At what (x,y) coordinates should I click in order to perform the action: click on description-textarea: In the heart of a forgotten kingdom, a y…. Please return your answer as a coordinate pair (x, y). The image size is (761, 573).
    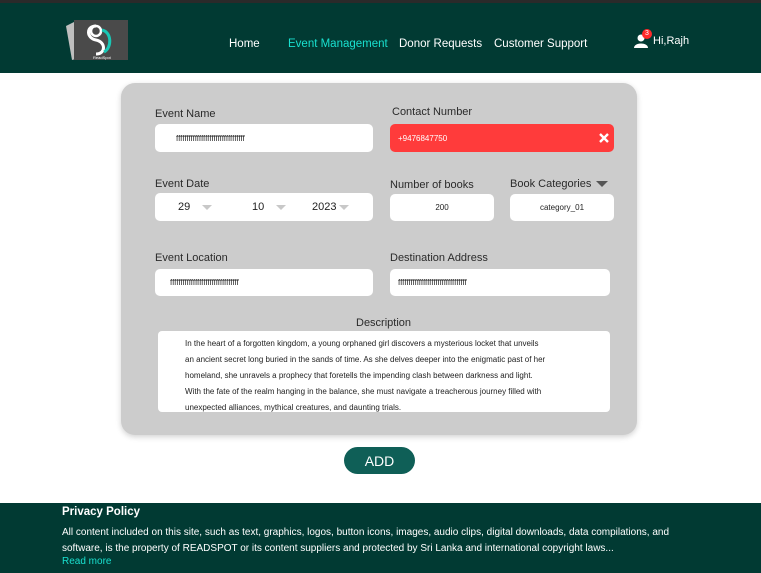
    Looking at the image, I should click on (384, 371).